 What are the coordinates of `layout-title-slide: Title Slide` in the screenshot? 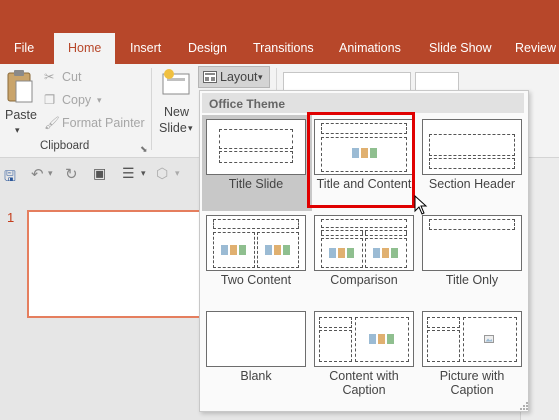 It's located at (257, 163).